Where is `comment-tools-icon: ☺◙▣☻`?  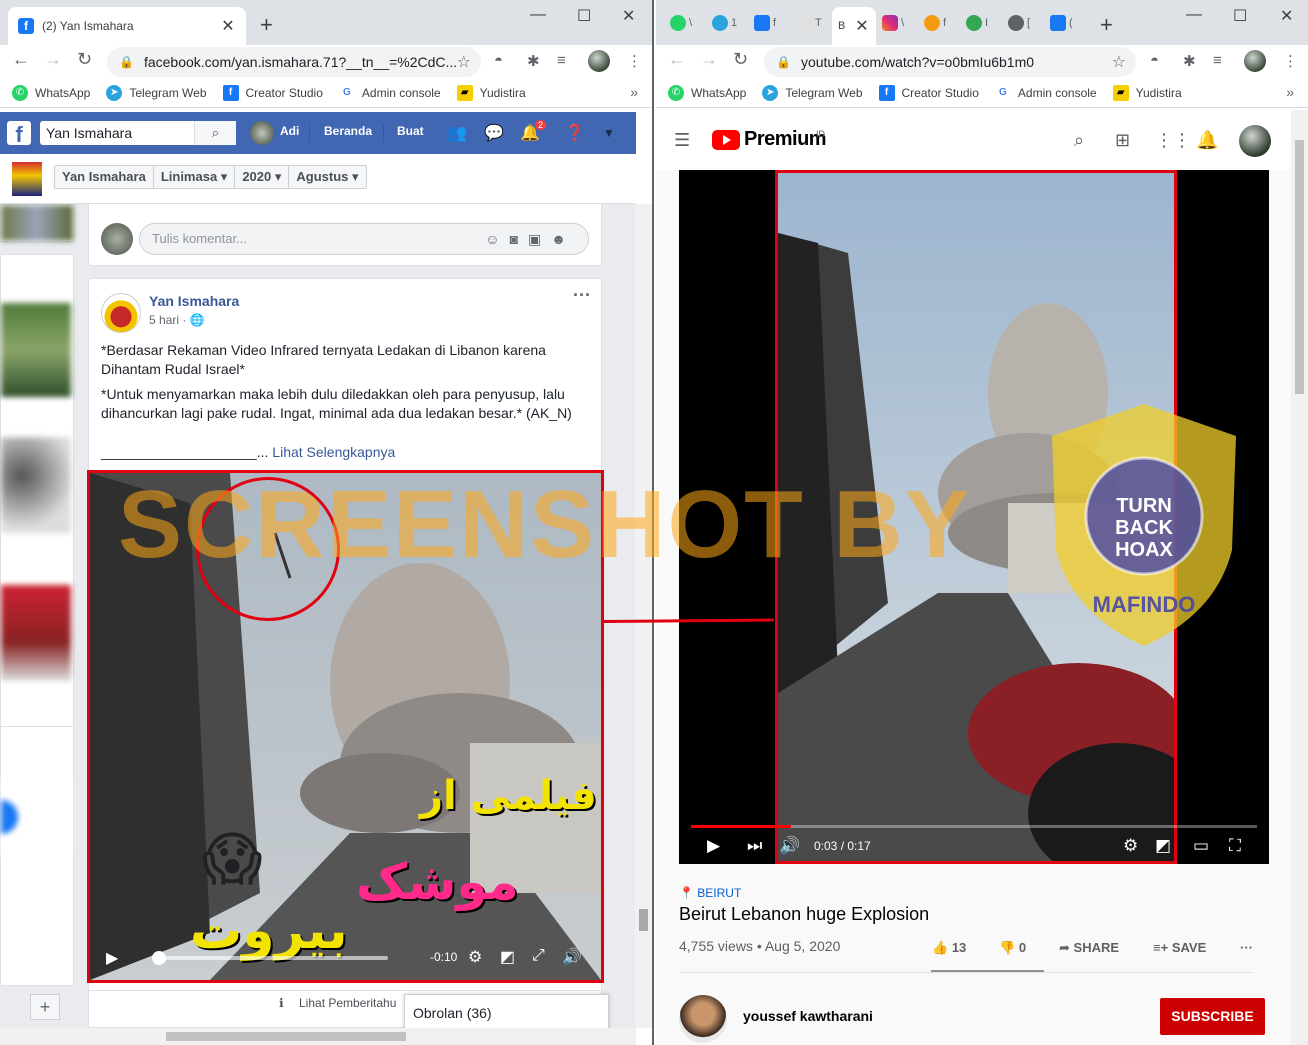
comment-tools-icon: ☺◙▣☻ is located at coordinates (530, 239).